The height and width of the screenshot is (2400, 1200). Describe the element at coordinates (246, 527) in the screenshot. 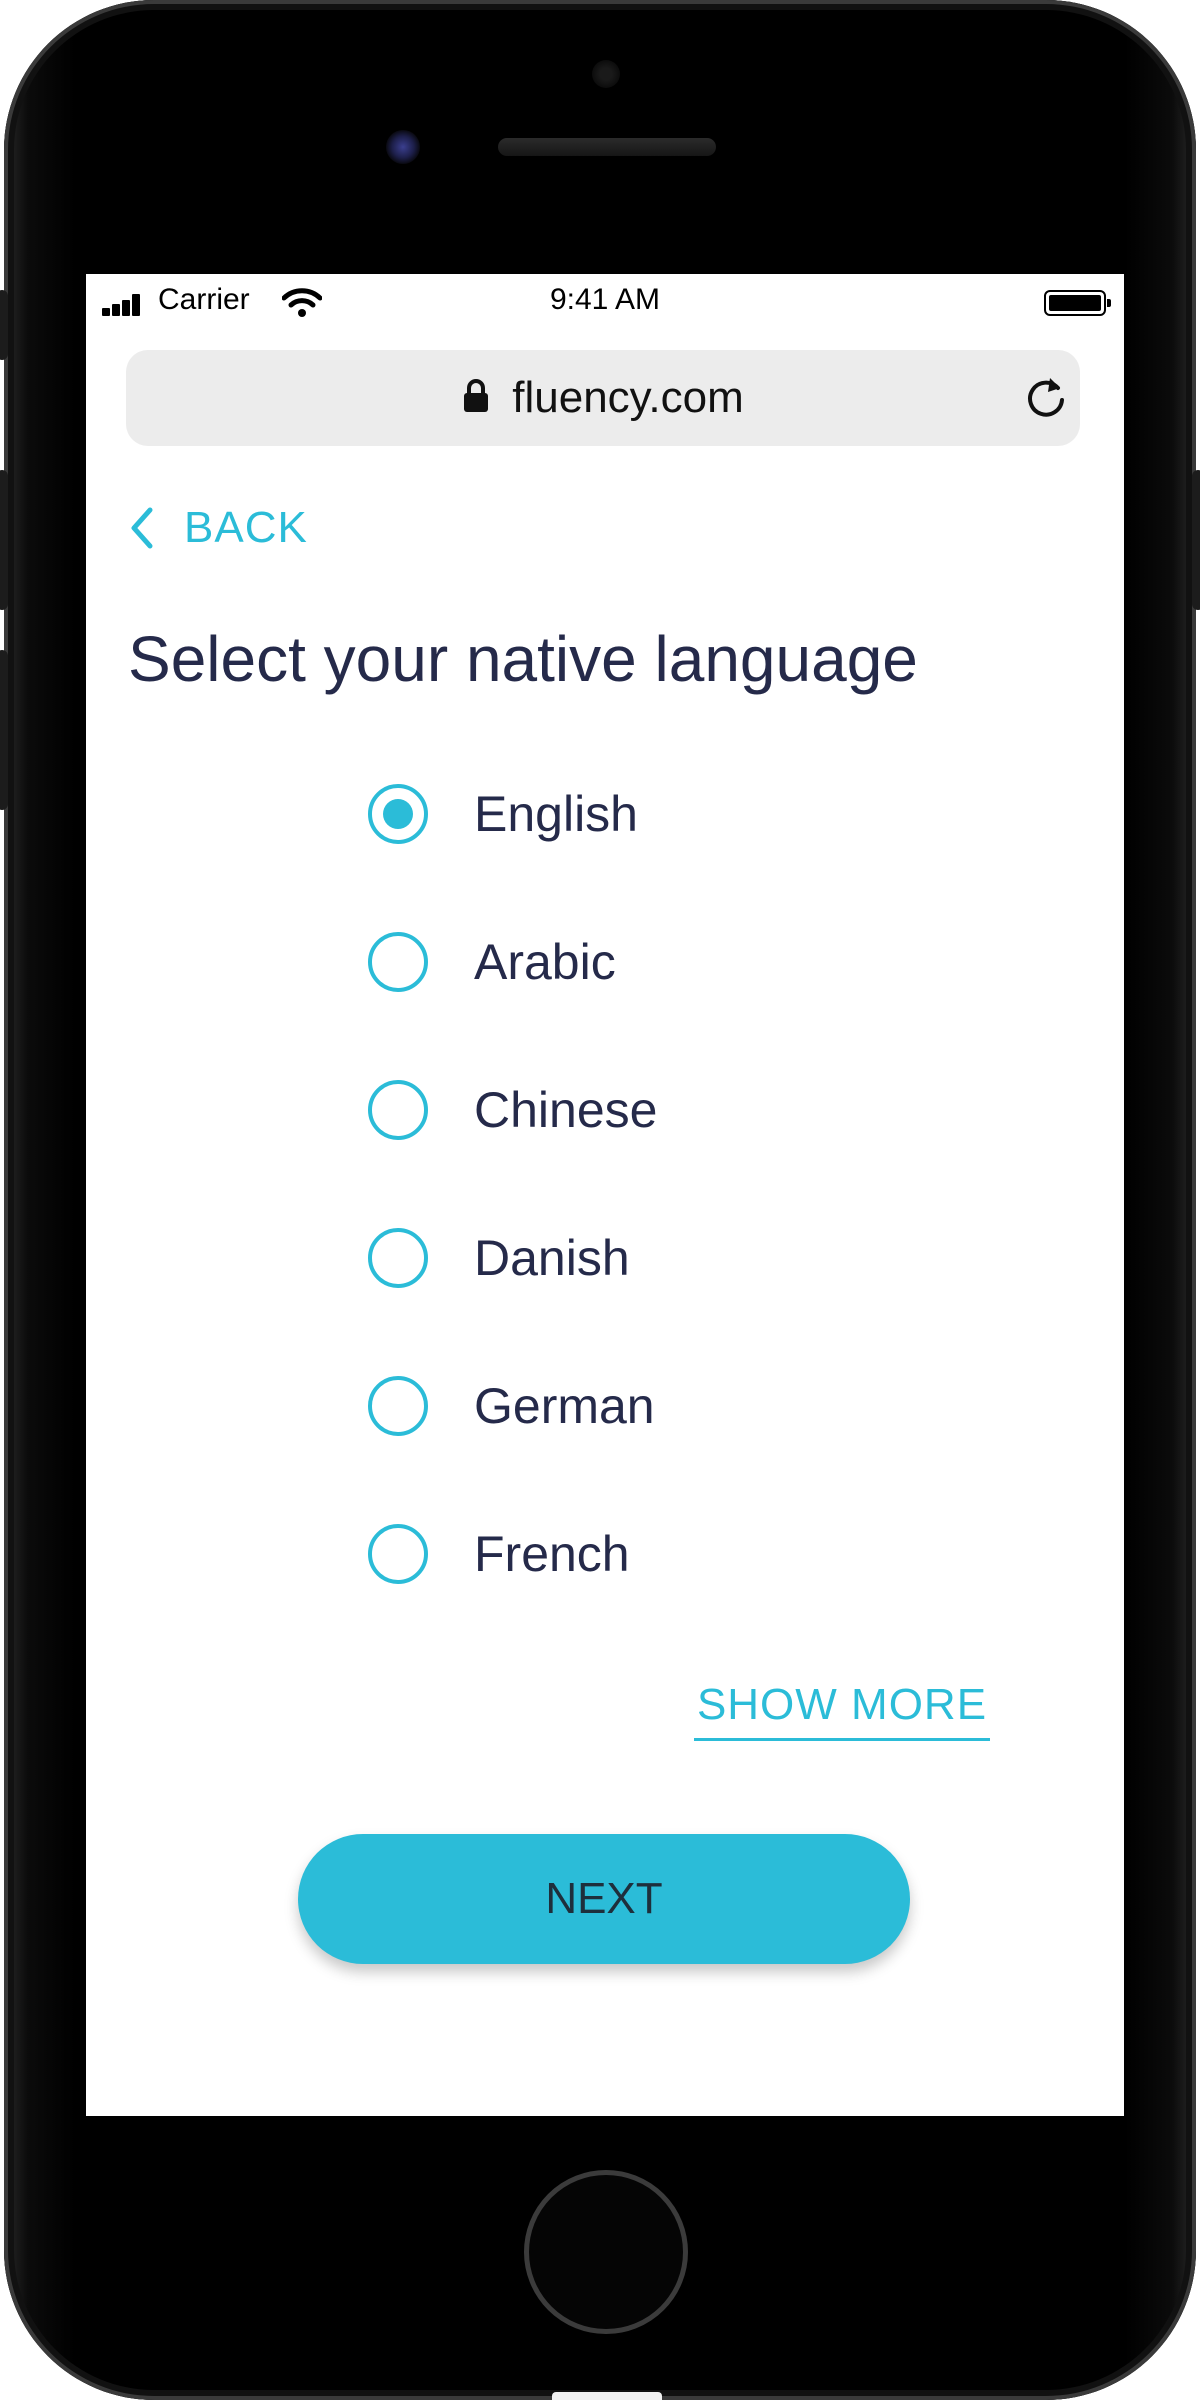

I see `back-label: BACK` at that location.